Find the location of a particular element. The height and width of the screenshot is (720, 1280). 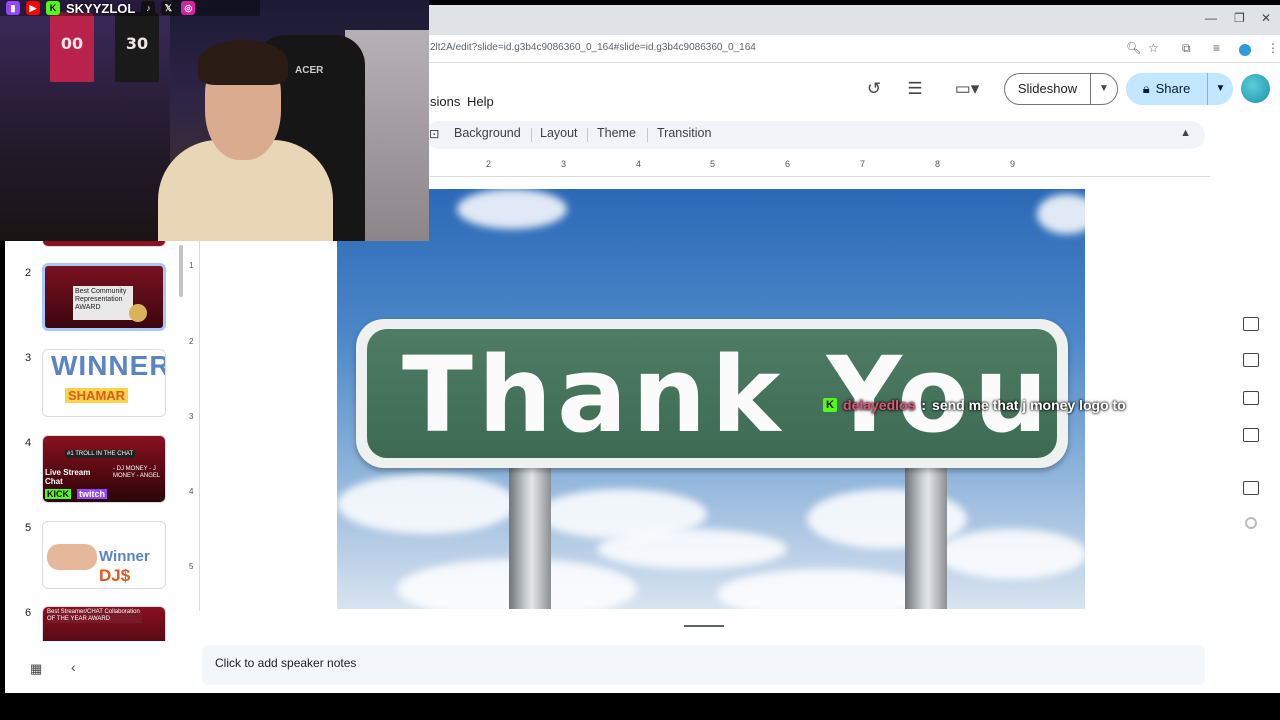

ruler-tick: 2 is located at coordinates (489, 164).